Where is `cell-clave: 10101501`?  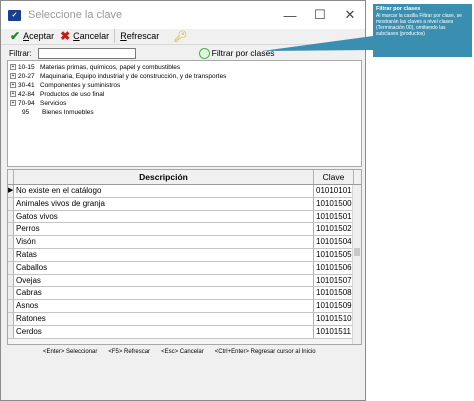
cell-clave: 10101501 is located at coordinates (334, 216).